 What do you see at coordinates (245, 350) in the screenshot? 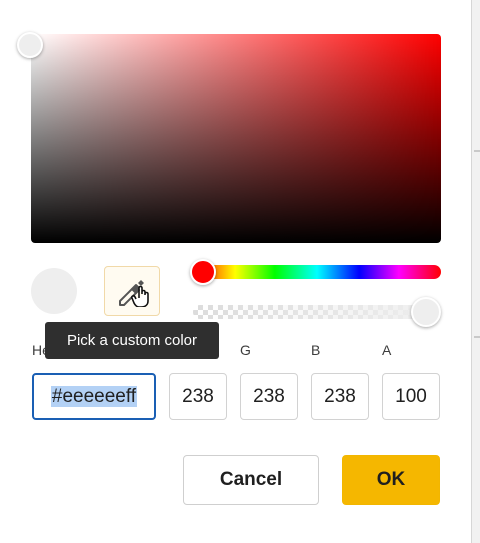
I see `green-label: G` at bounding box center [245, 350].